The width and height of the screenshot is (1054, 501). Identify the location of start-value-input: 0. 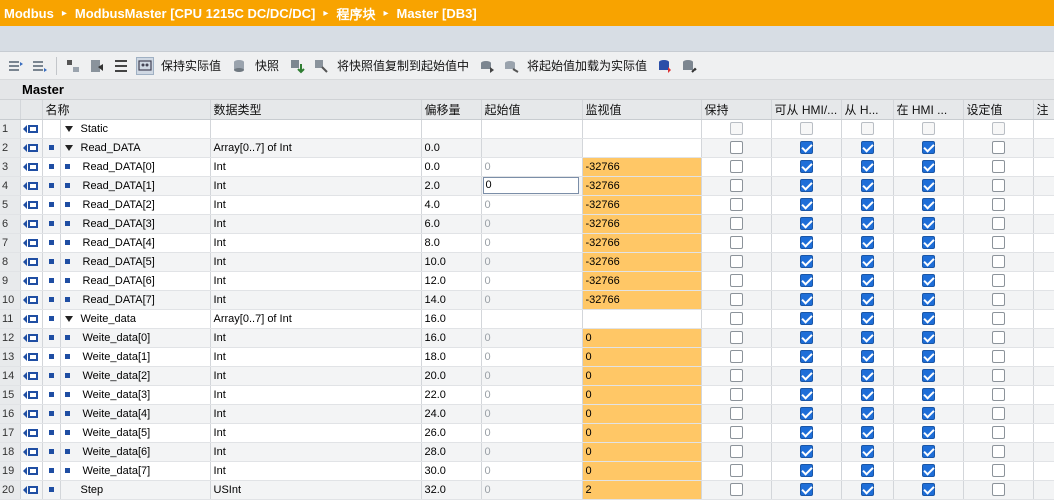
(530, 185).